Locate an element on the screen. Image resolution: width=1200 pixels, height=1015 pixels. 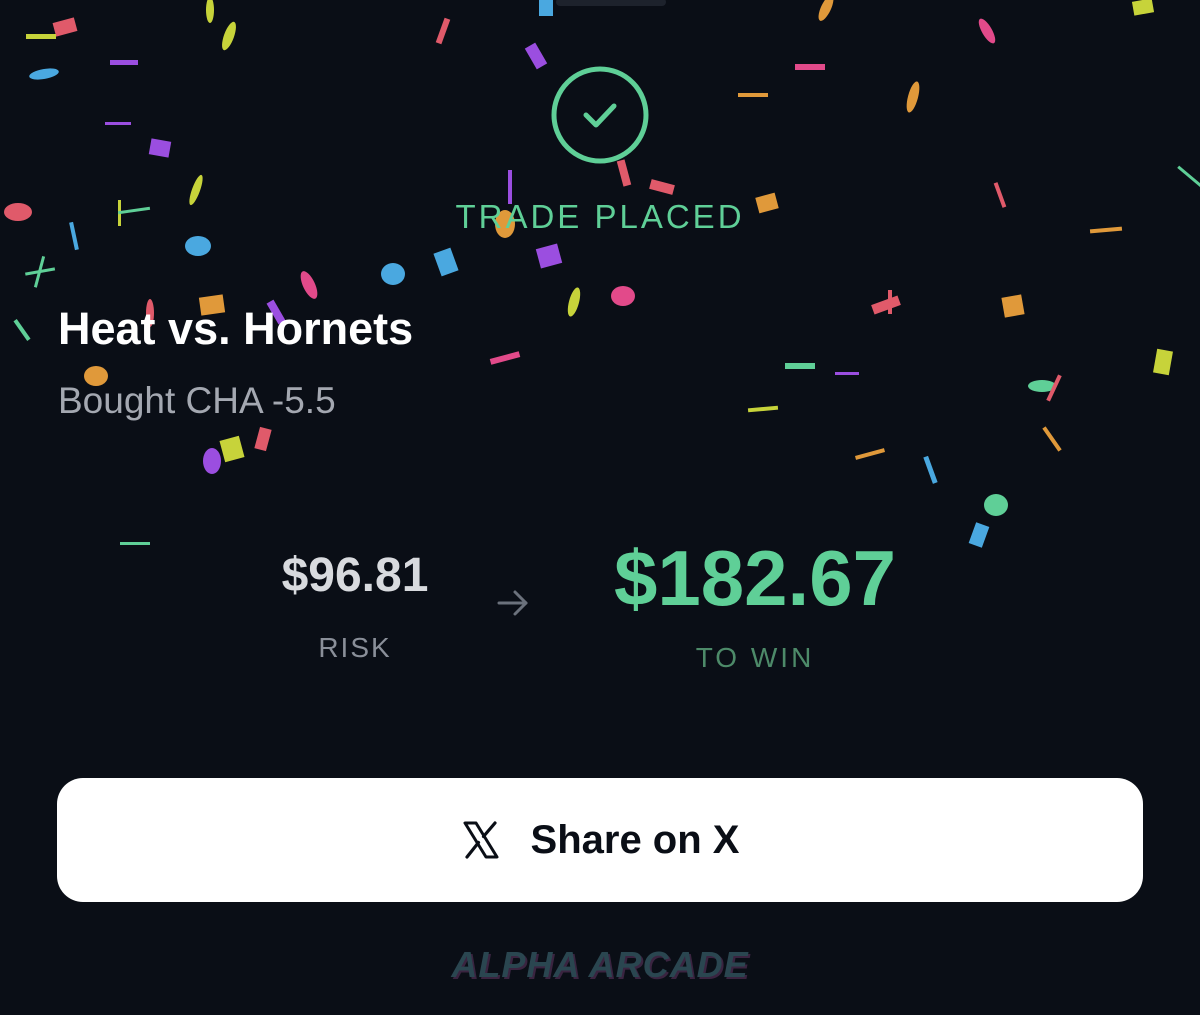
check-circle-icon is located at coordinates (600, 115).